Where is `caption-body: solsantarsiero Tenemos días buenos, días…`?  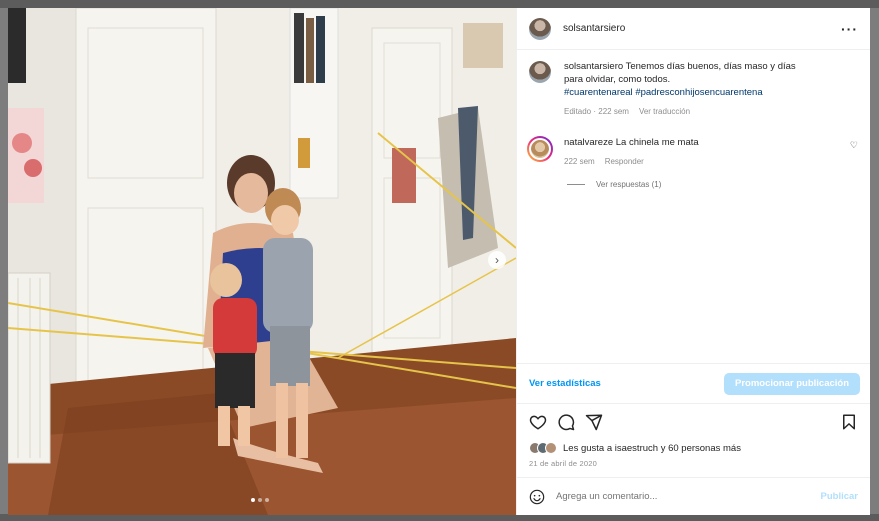
caption-body: solsantarsiero Tenemos días buenos, días… is located at coordinates (689, 89).